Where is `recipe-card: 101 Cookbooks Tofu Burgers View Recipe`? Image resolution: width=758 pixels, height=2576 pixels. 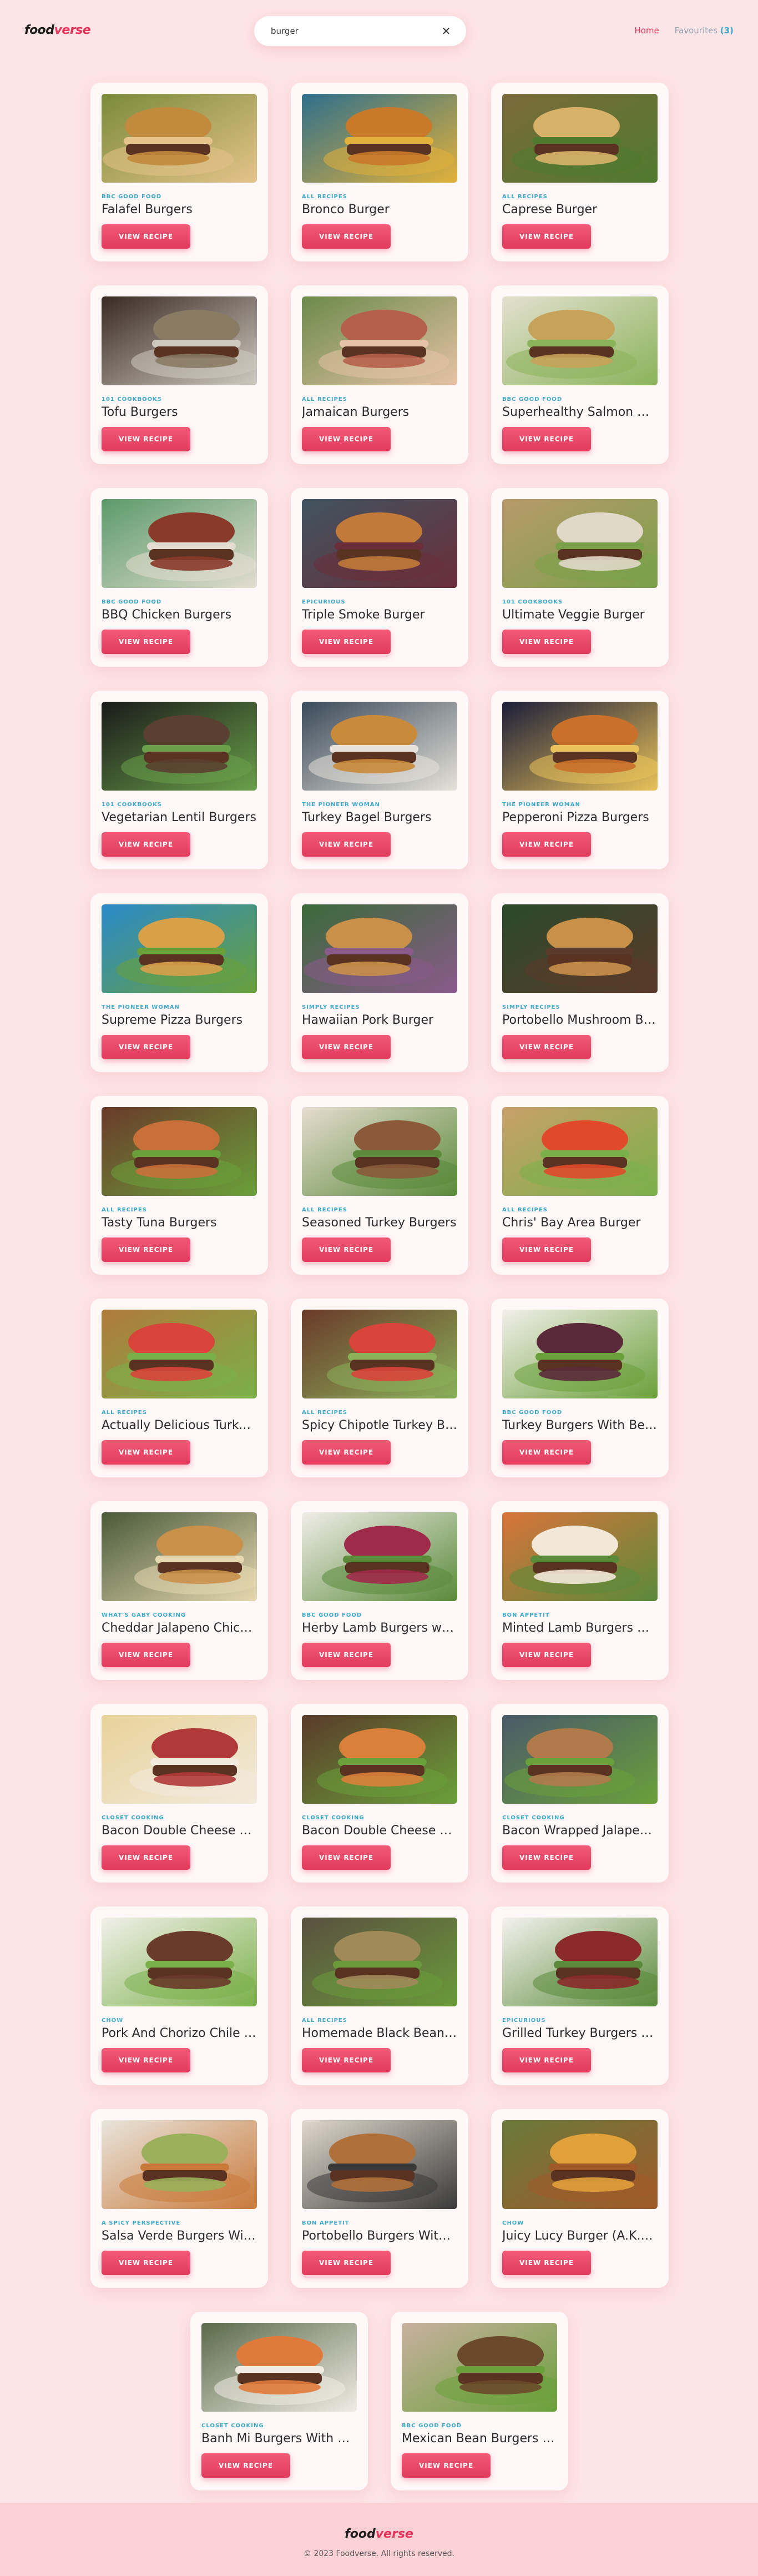
recipe-card: 101 Cookbooks Tofu Burgers View Recipe is located at coordinates (179, 374).